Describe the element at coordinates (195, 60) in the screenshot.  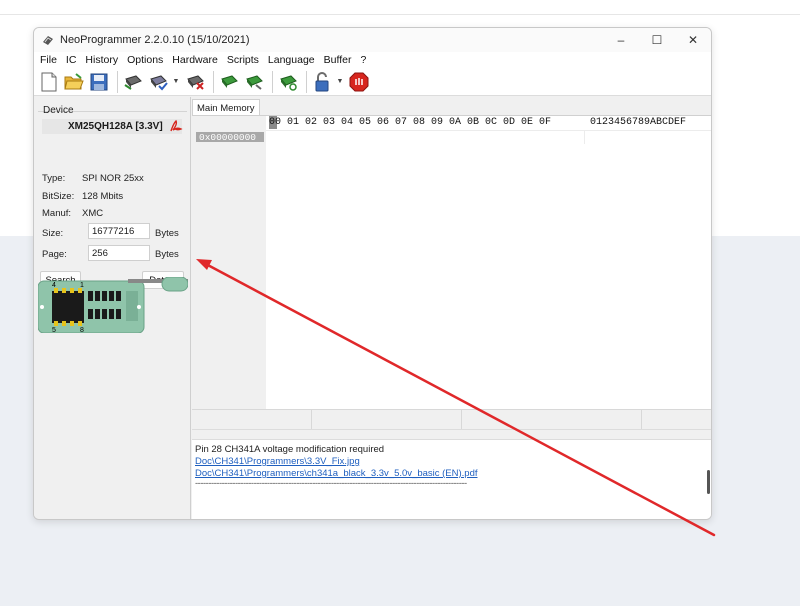
I see `menu-hardware: Hardware` at that location.